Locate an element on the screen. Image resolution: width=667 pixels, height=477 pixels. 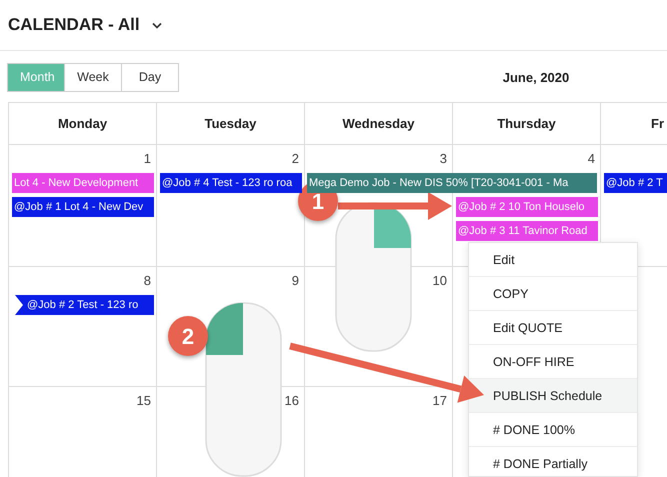
day-number: 1 is located at coordinates (147, 158).